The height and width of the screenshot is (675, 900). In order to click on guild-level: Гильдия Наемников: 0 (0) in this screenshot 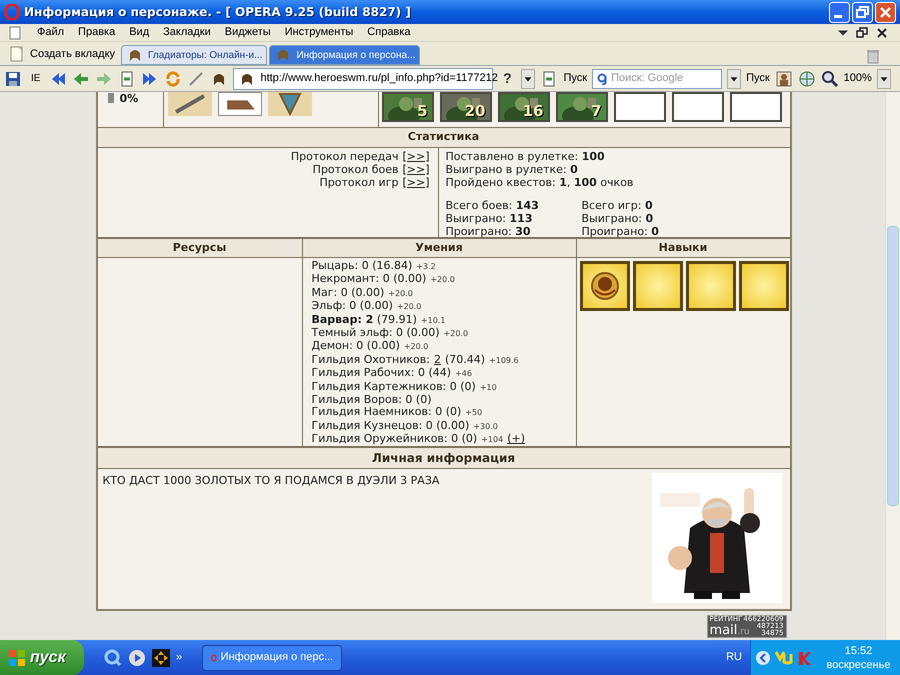, I will do `click(387, 412)`.